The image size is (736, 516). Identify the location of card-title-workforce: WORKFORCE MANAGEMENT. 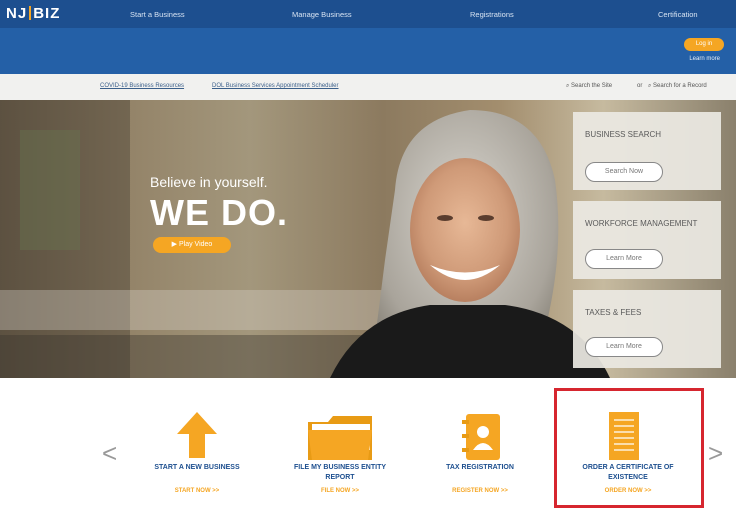
(641, 223).